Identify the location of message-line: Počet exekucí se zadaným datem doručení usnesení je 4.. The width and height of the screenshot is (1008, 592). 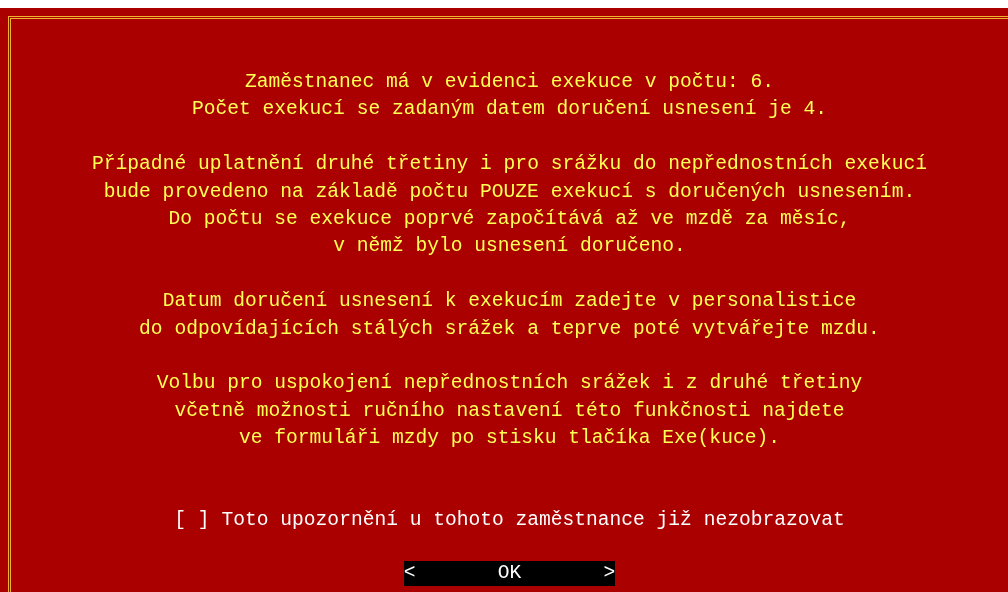
(509, 110).